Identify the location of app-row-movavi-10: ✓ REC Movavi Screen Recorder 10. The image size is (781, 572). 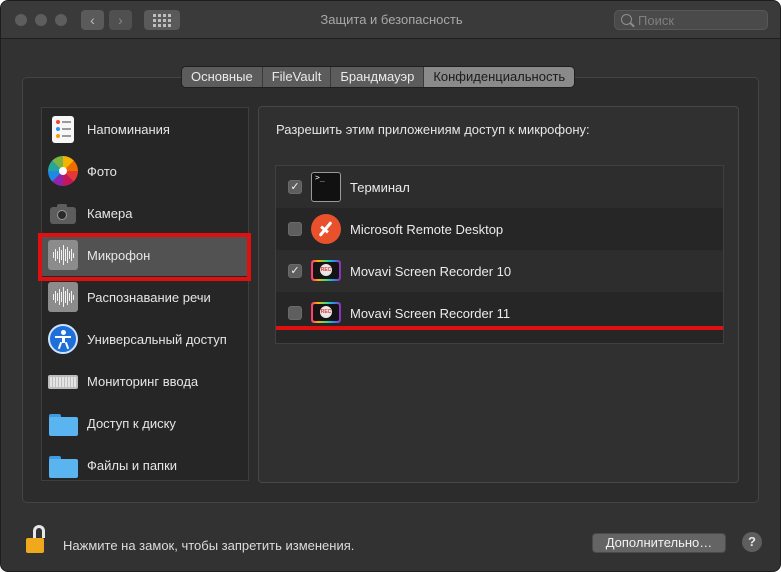
(499, 271).